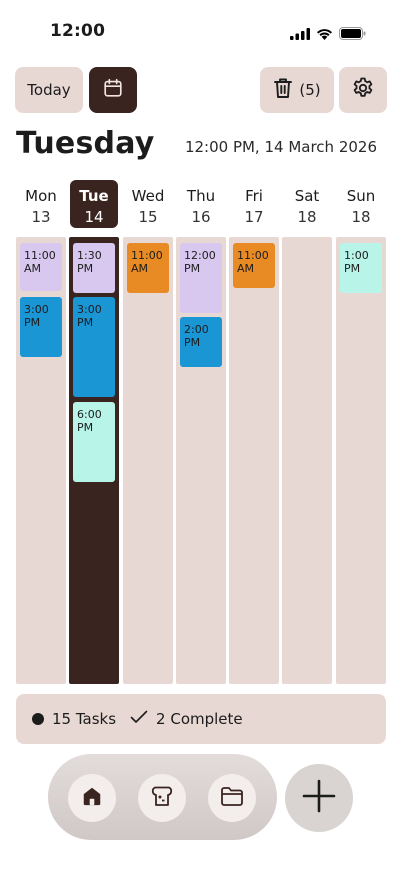 Image resolution: width=402 pixels, height=874 pixels. I want to click on task-summary-bar: 15 Tasks 2 Complete, so click(201, 719).